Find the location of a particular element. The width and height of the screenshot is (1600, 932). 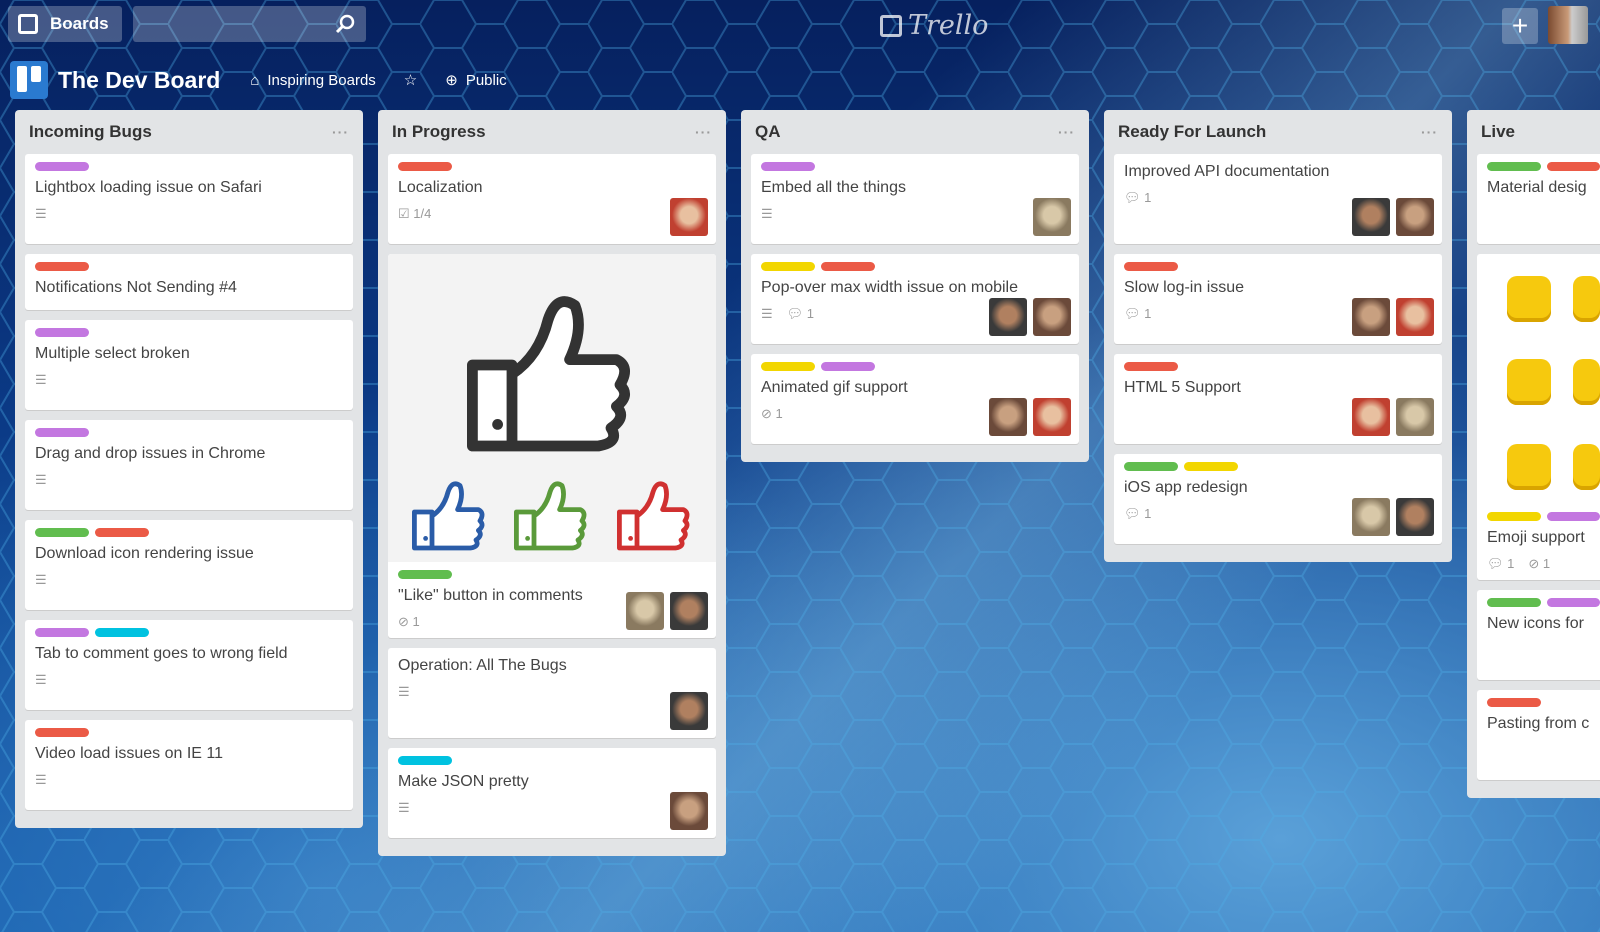

boards-button: Boards is located at coordinates (65, 24).